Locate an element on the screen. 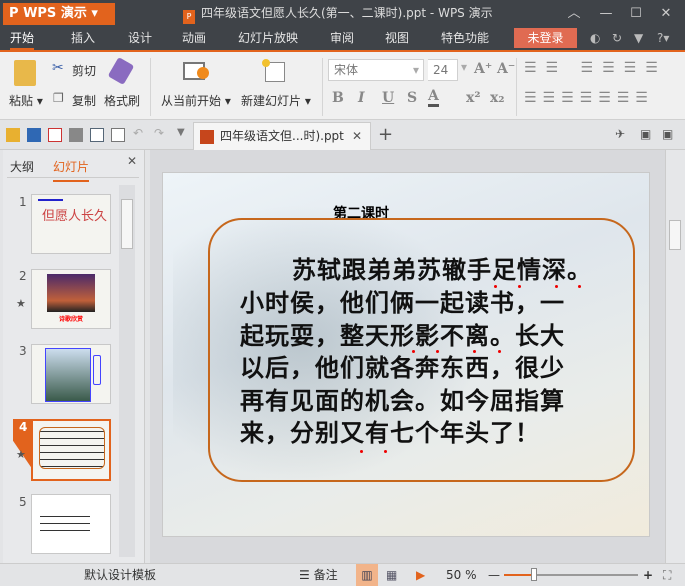 This screenshot has width=685, height=586. redo-icon: ↷ is located at coordinates (159, 133).